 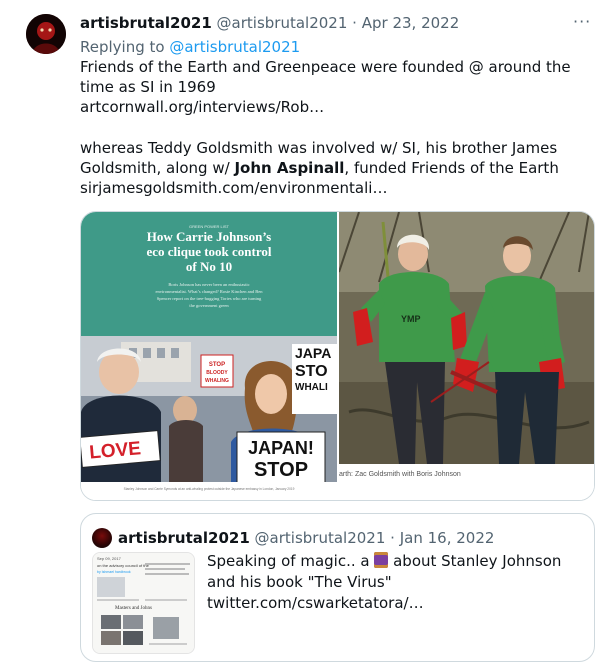 I want to click on author-handle: @artisbrutal2021, so click(x=282, y=23).